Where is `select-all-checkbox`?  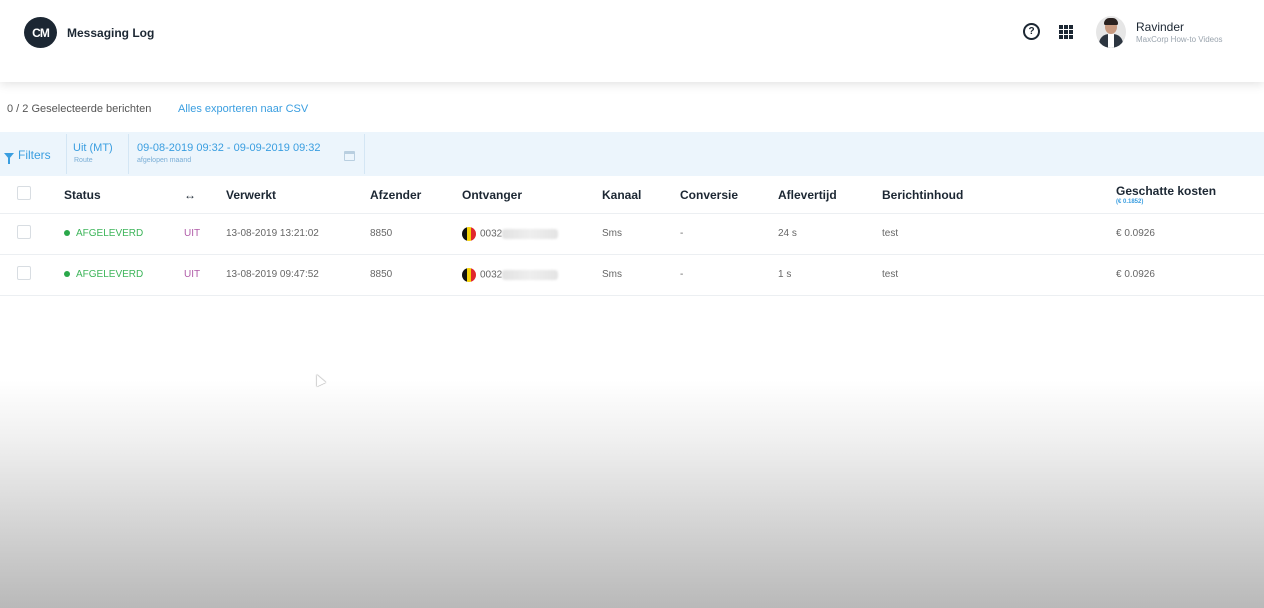
select-all-checkbox is located at coordinates (24, 193).